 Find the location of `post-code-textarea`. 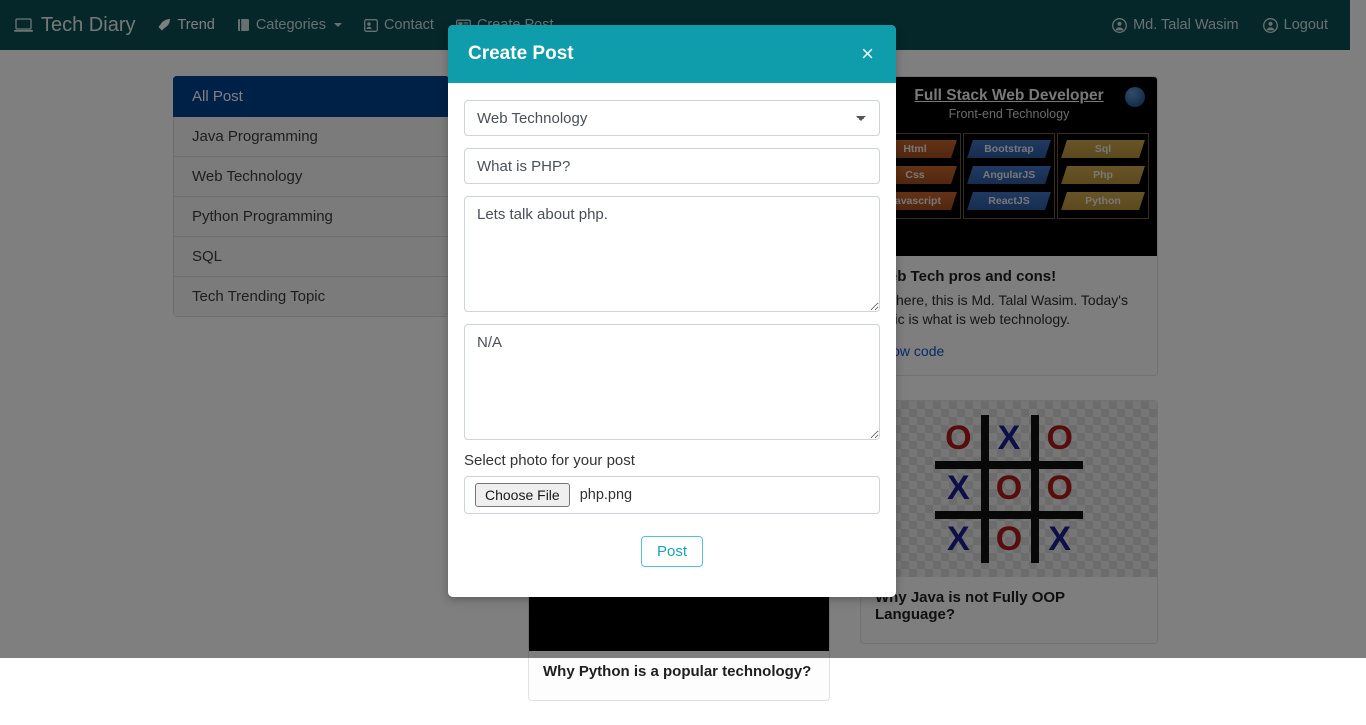

post-code-textarea is located at coordinates (672, 382).